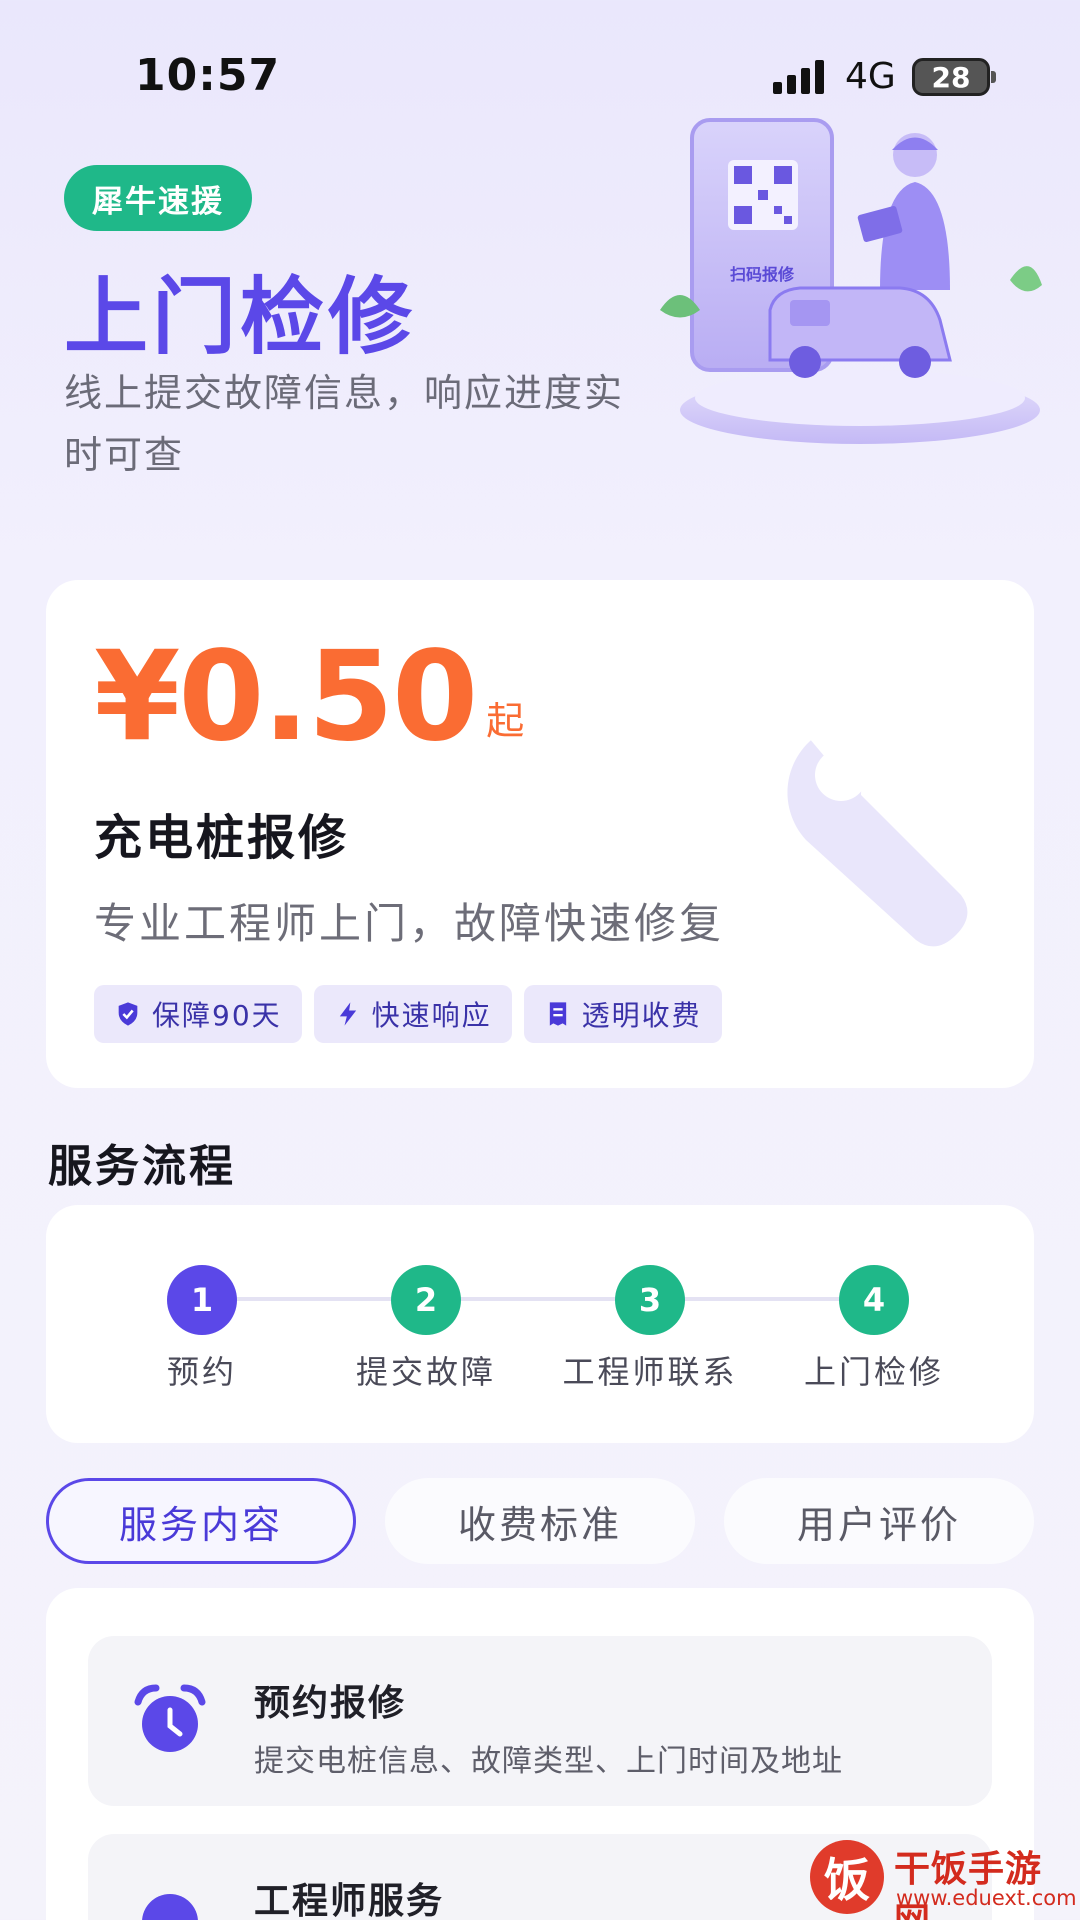  What do you see at coordinates (874, 1300) in the screenshot?
I see `step-number: 4` at bounding box center [874, 1300].